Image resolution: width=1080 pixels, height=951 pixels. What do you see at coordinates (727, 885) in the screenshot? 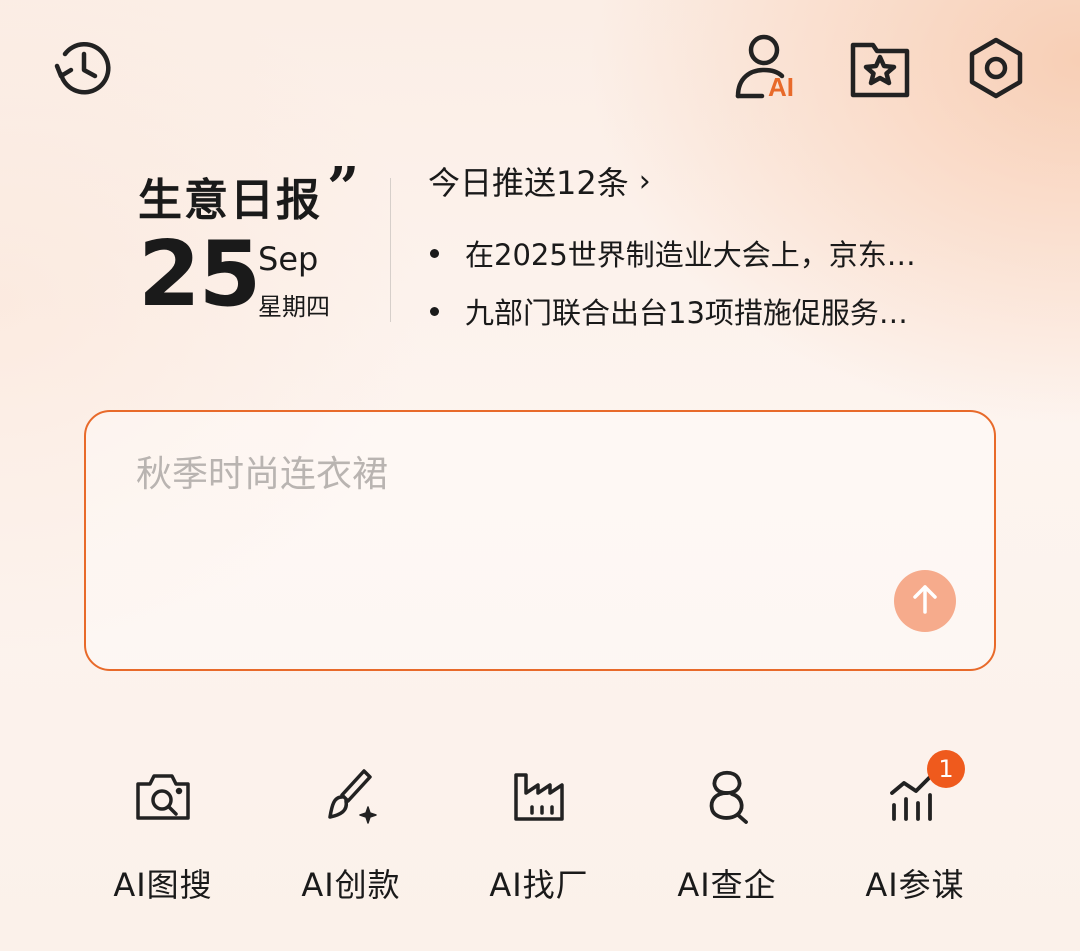
I see `tool-label: AI查企` at bounding box center [727, 885].